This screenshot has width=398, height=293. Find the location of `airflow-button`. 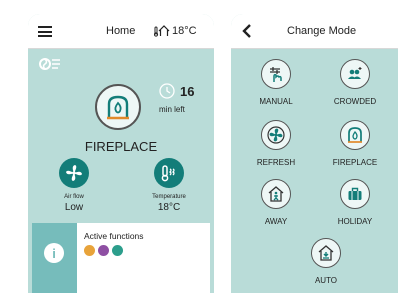

airflow-button is located at coordinates (74, 173).